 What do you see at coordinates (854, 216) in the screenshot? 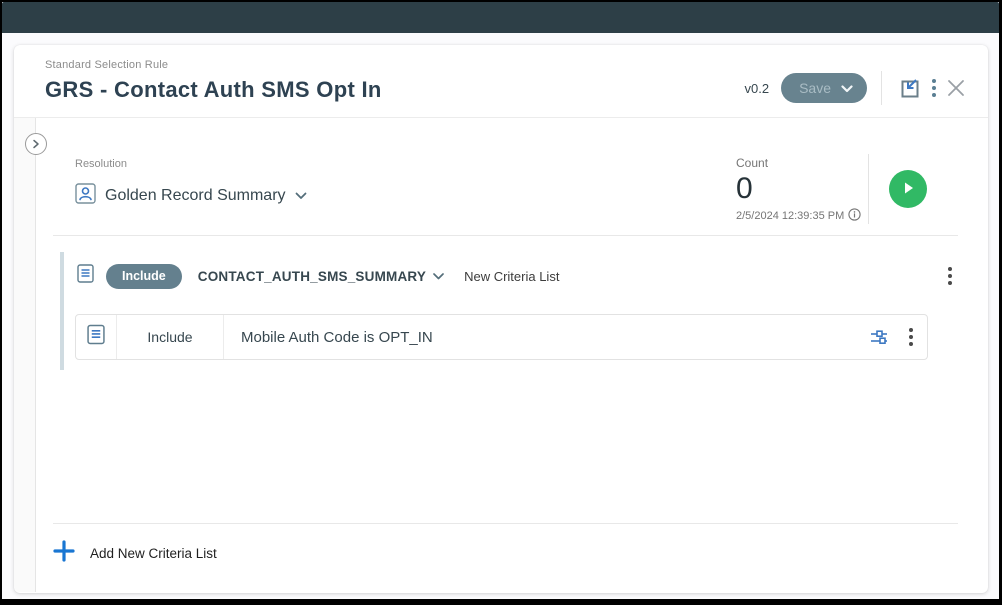
I see `info-icon` at bounding box center [854, 216].